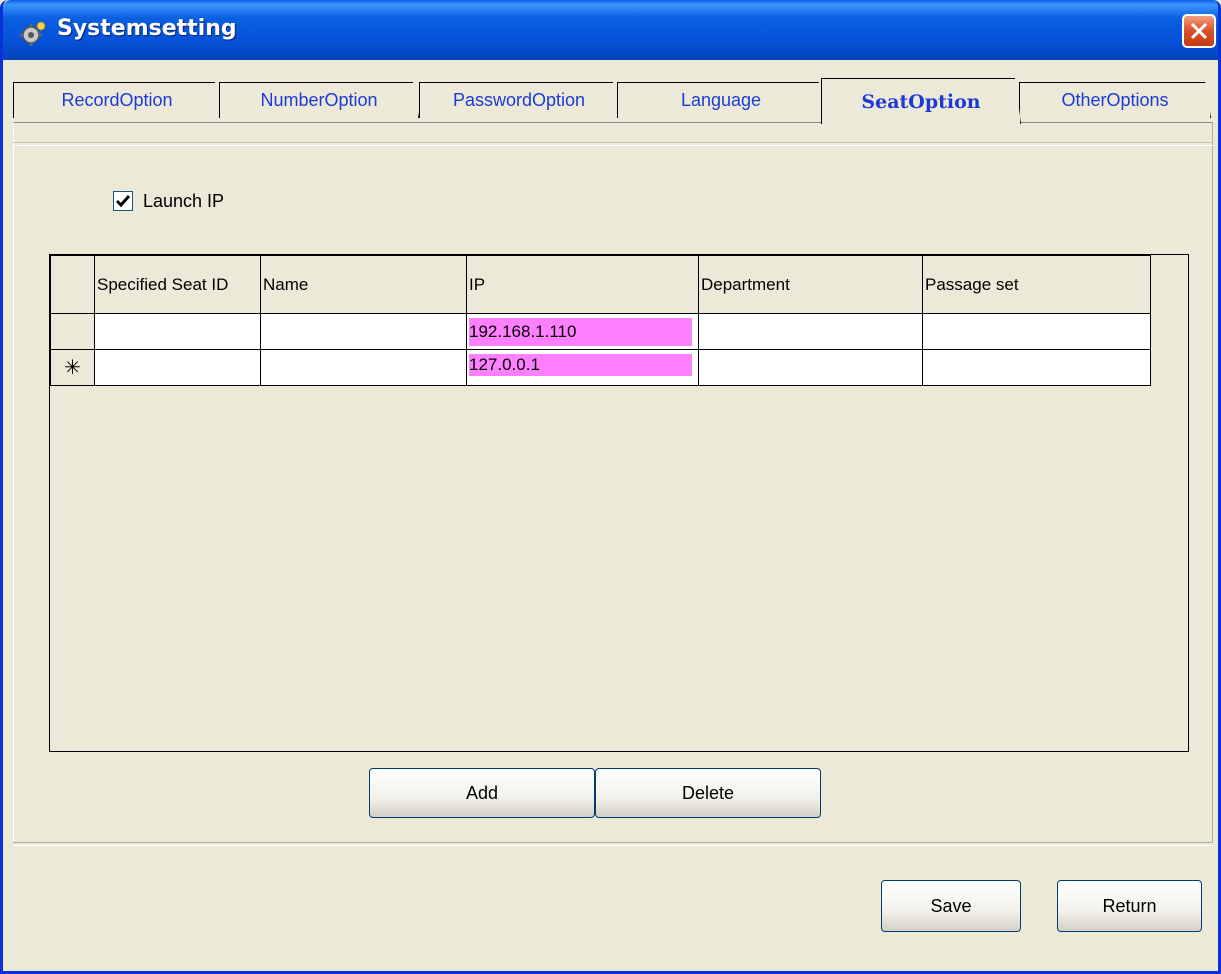 Image resolution: width=1221 pixels, height=974 pixels. What do you see at coordinates (519, 100) in the screenshot?
I see `tab-passwordoption: PasswordOption` at bounding box center [519, 100].